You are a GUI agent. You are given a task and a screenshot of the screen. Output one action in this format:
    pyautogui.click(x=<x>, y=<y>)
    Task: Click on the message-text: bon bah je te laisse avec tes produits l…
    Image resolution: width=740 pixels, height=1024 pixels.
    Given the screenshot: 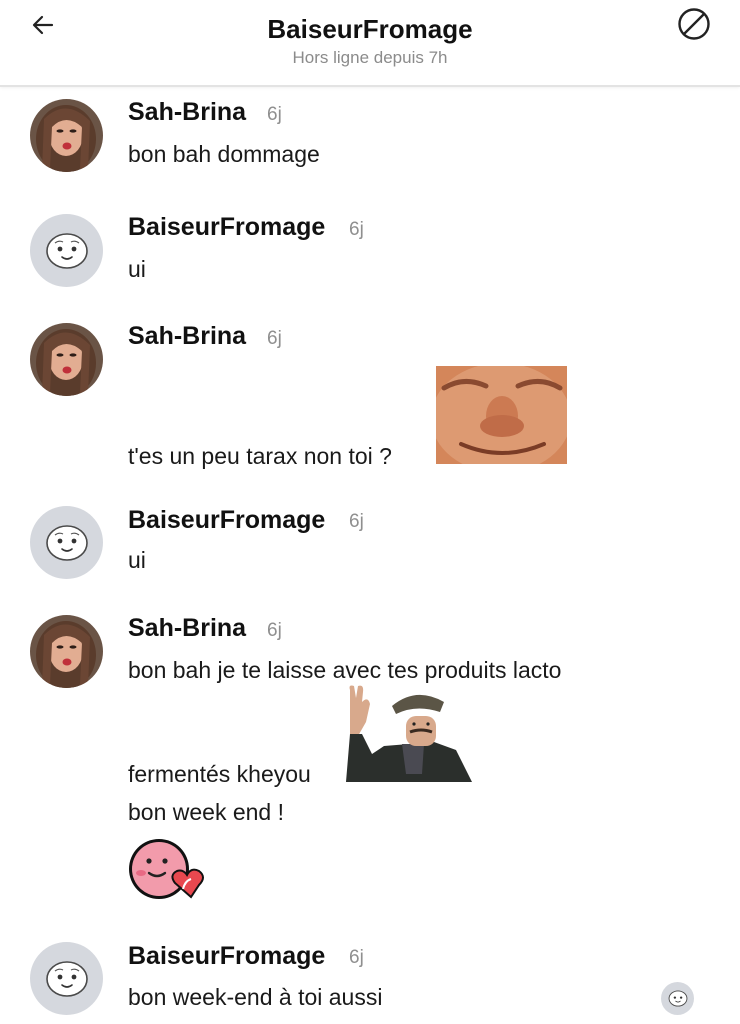 What is the action you would take?
    pyautogui.click(x=345, y=670)
    